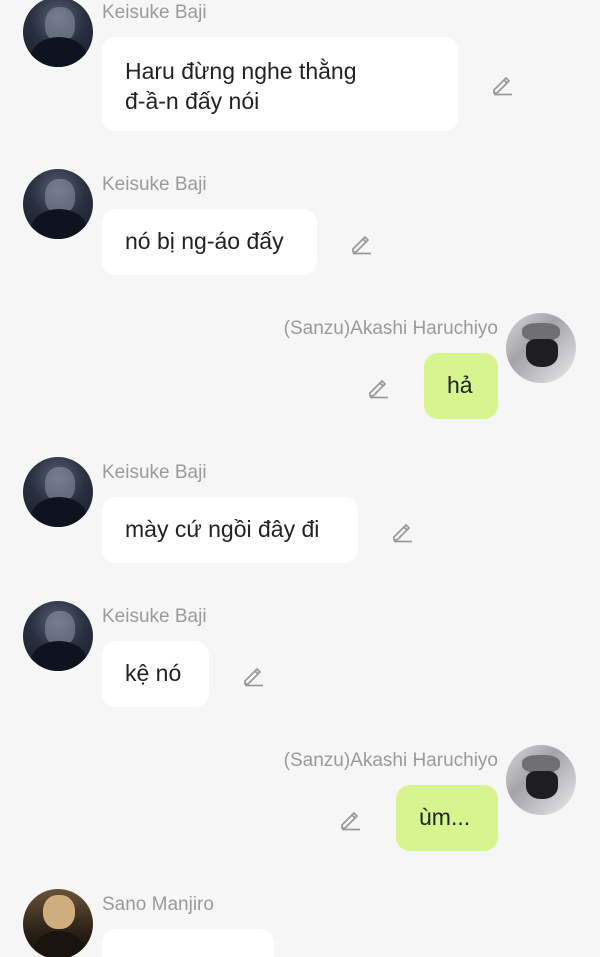 This screenshot has width=600, height=957. What do you see at coordinates (241, 71) in the screenshot?
I see `message-text-line: Haru đừng nghe thằng` at bounding box center [241, 71].